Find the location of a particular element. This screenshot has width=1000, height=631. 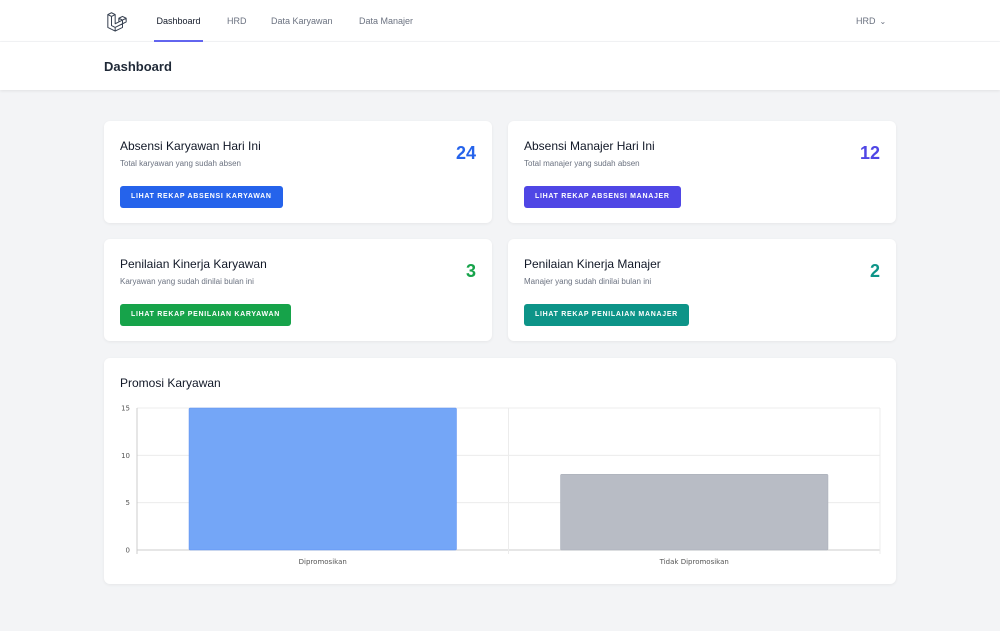

card-count: 24 is located at coordinates (465, 153).